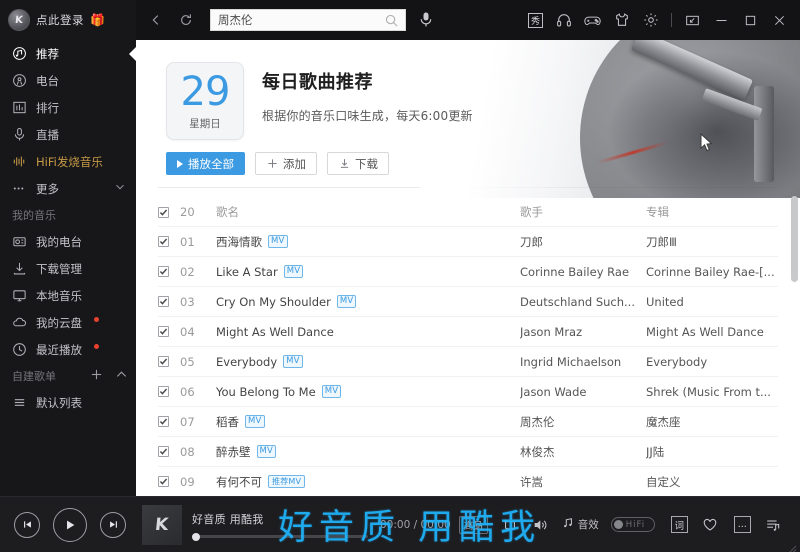  Describe the element at coordinates (473, 524) in the screenshot. I see `quality-badge: 高品` at that location.